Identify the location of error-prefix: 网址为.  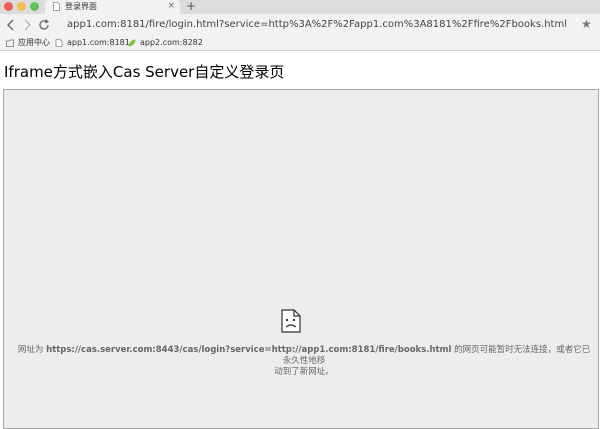
(32, 350).